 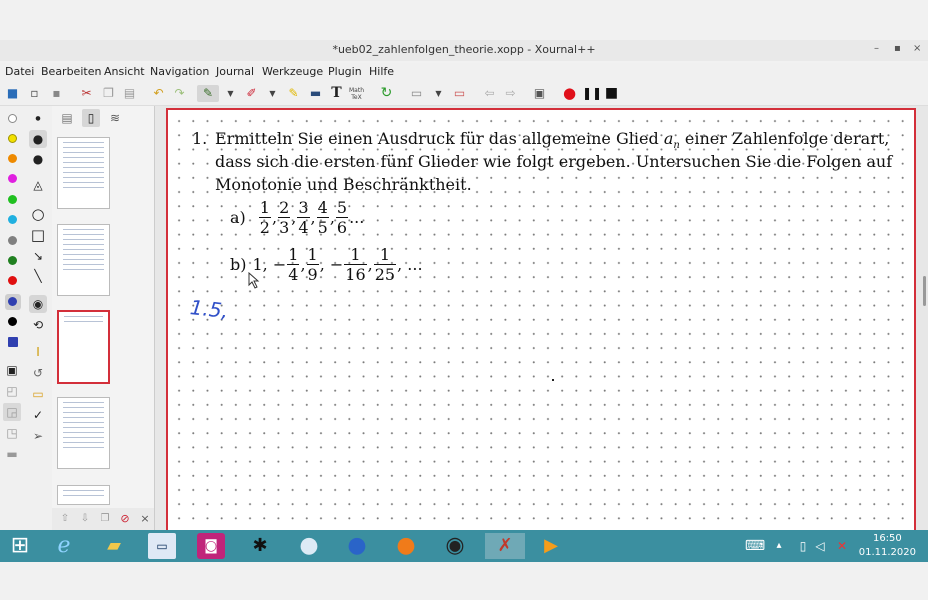 I want to click on menu-werkzeuge: Werkzeuge, so click(x=292, y=71).